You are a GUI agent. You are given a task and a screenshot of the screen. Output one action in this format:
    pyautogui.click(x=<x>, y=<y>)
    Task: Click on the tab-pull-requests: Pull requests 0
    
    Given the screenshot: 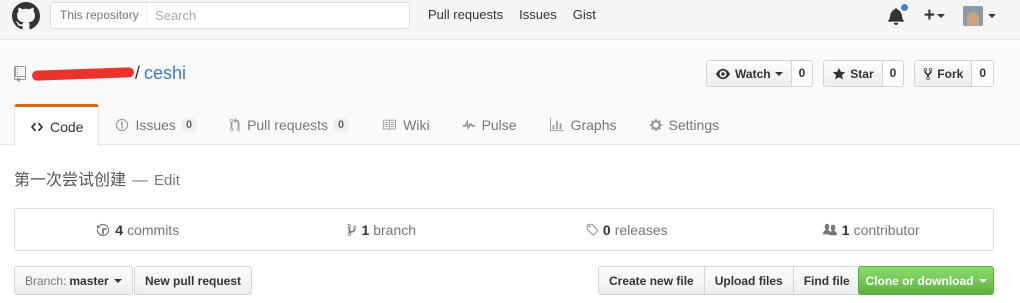 What is the action you would take?
    pyautogui.click(x=289, y=124)
    